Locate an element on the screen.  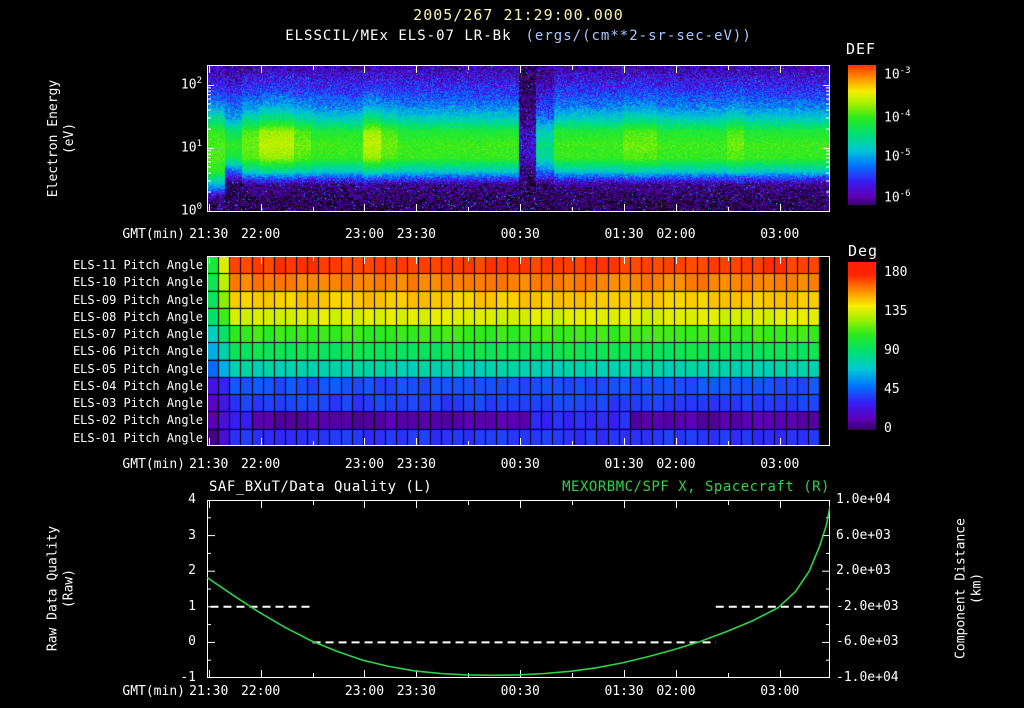
quality-tick-label: 1 is located at coordinates (192, 606).